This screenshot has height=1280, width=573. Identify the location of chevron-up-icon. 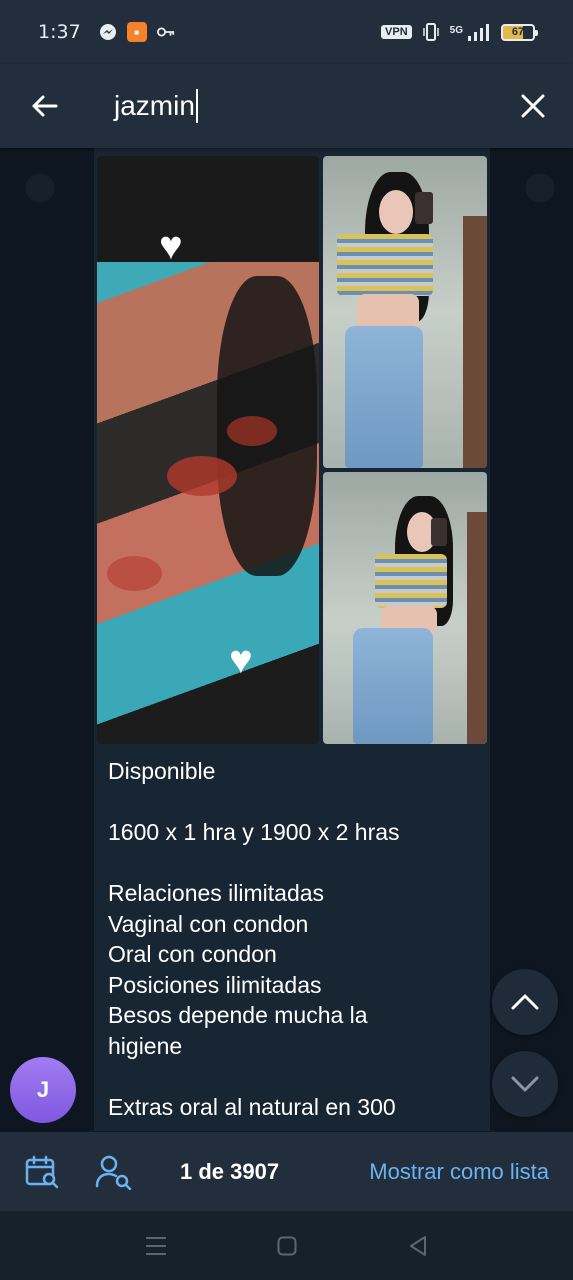
(525, 1002).